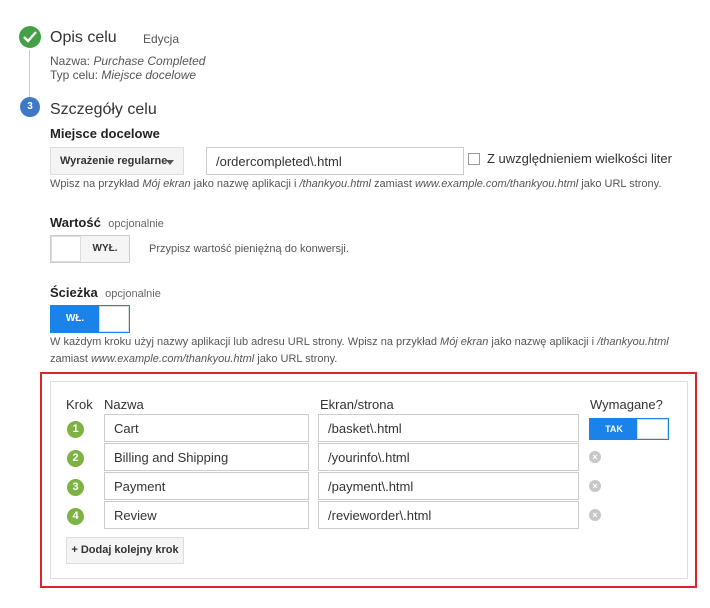 Image resolution: width=710 pixels, height=608 pixels. I want to click on step-page-value: /revieworder\.html, so click(380, 515).